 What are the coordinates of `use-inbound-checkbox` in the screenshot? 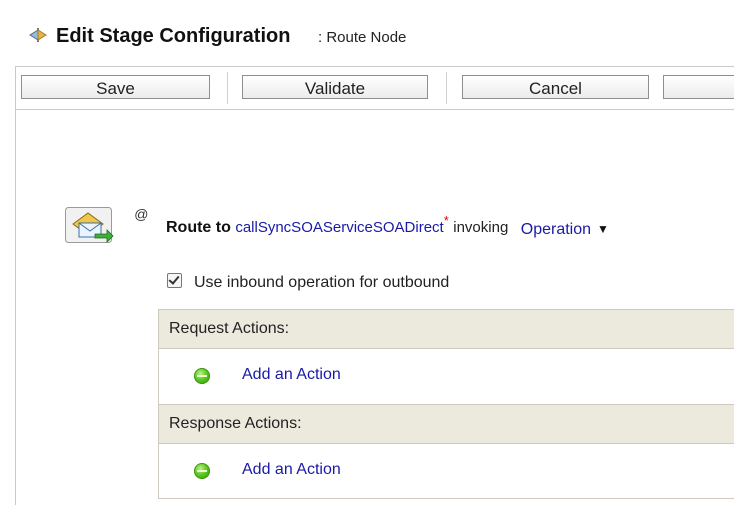 It's located at (174, 280).